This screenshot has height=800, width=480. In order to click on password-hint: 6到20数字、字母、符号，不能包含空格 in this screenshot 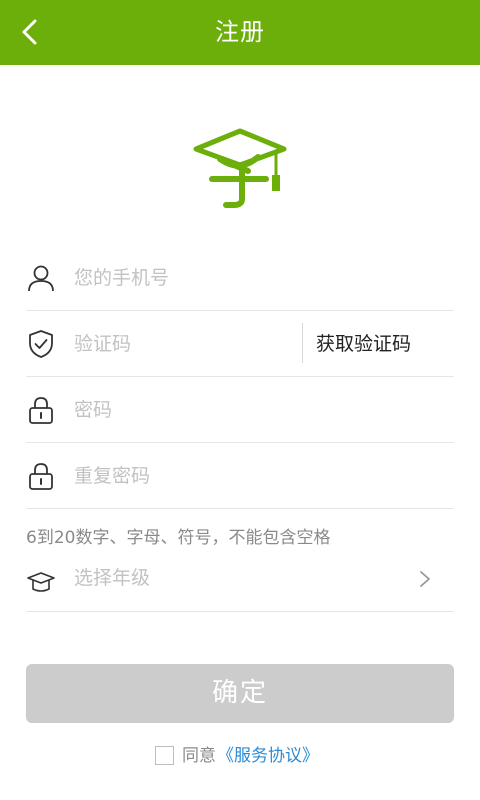, I will do `click(178, 538)`.